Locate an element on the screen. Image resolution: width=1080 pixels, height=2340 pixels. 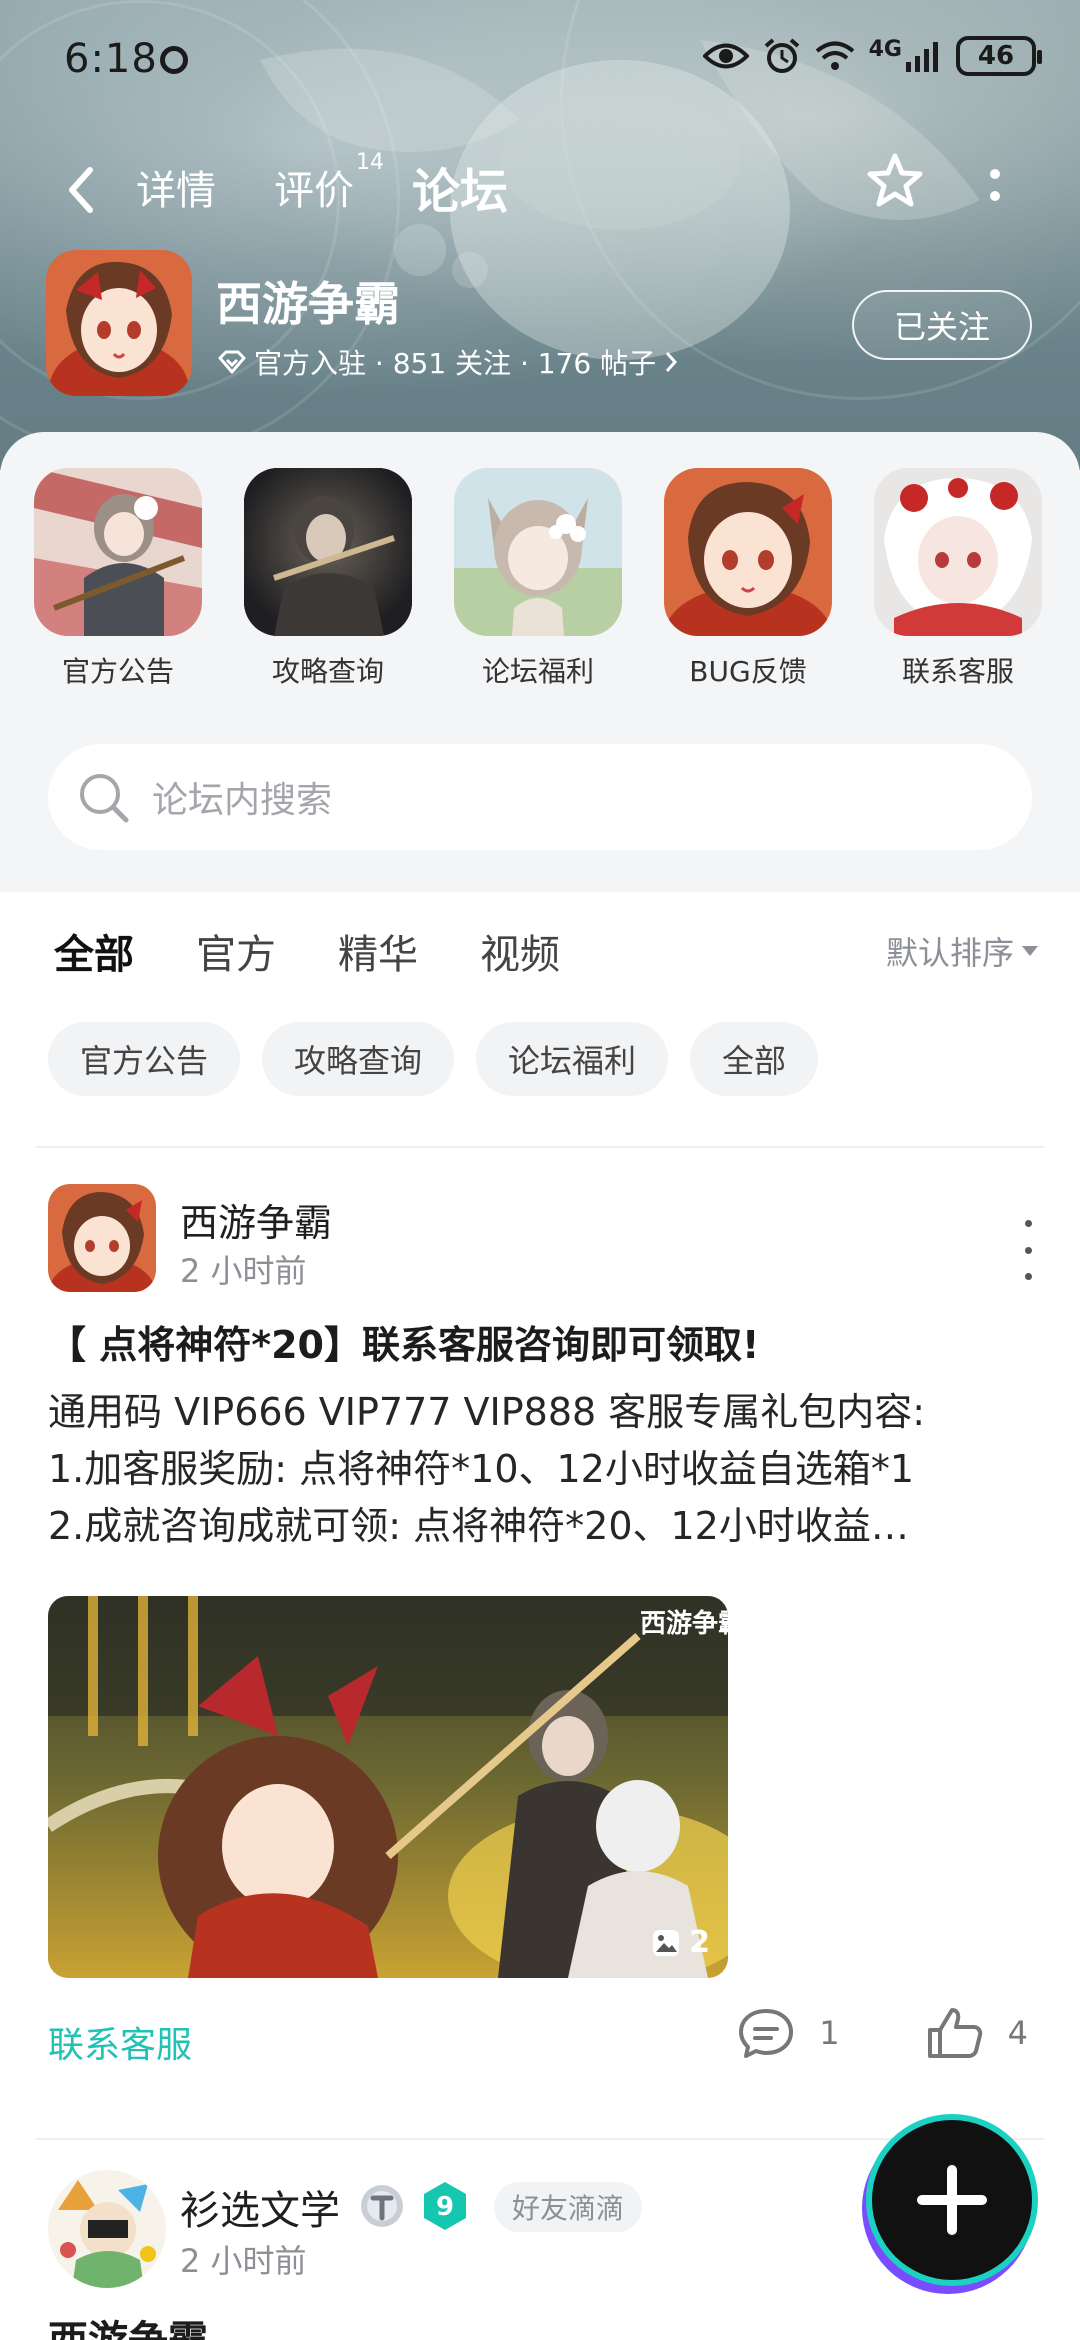
shortcut-official-notice: 官方公告 is located at coordinates (118, 579).